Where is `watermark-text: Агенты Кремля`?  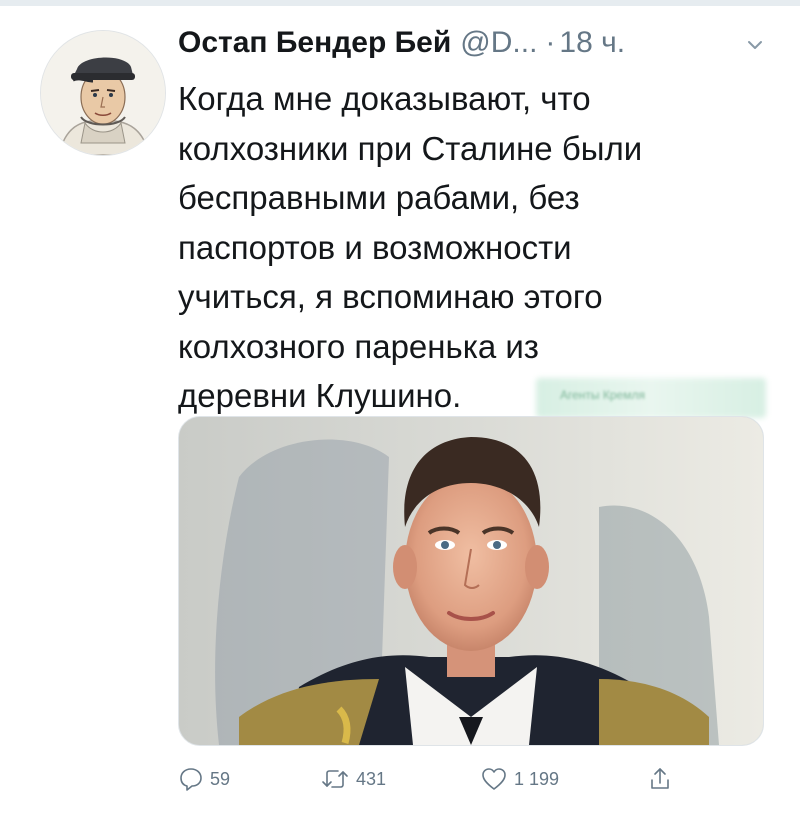 watermark-text: Агенты Кремля is located at coordinates (602, 395).